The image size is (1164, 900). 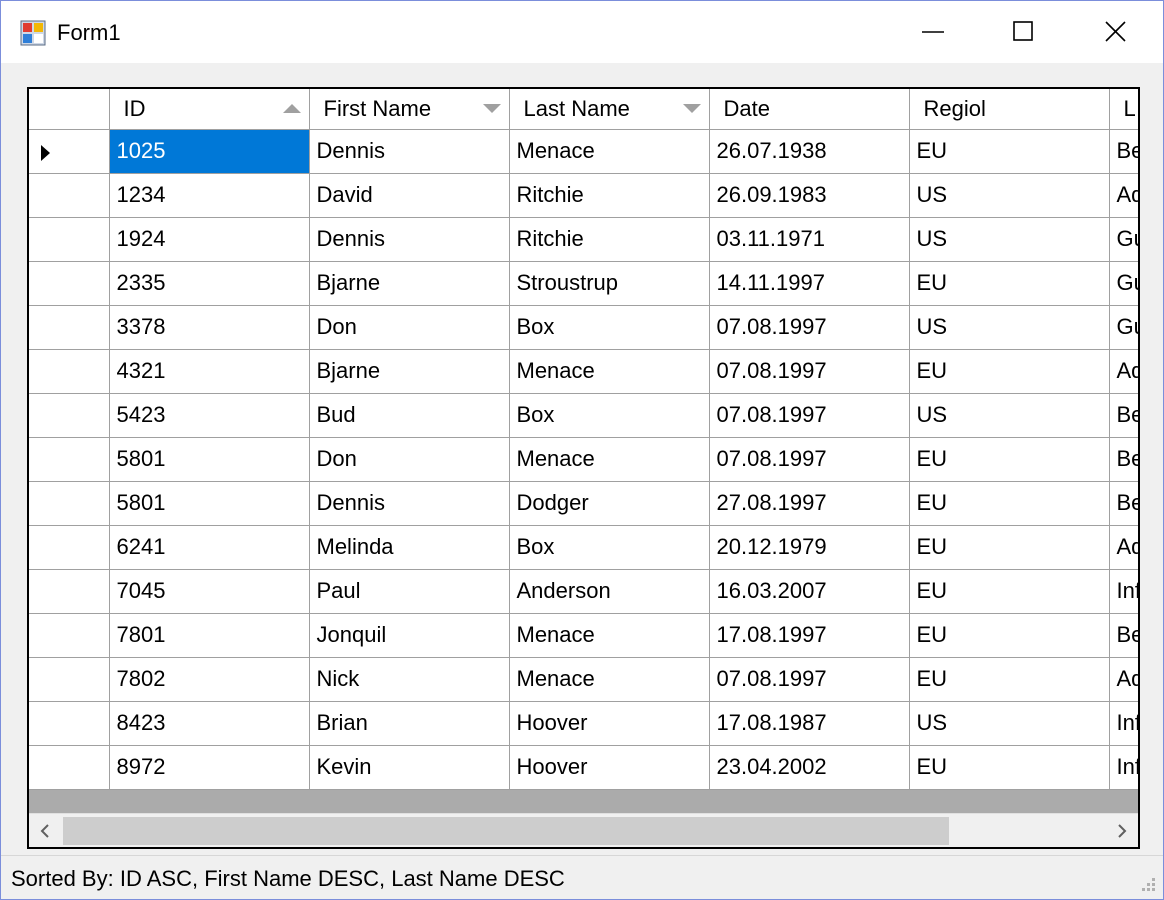 I want to click on cell-date: 16.03.2007, so click(x=809, y=591).